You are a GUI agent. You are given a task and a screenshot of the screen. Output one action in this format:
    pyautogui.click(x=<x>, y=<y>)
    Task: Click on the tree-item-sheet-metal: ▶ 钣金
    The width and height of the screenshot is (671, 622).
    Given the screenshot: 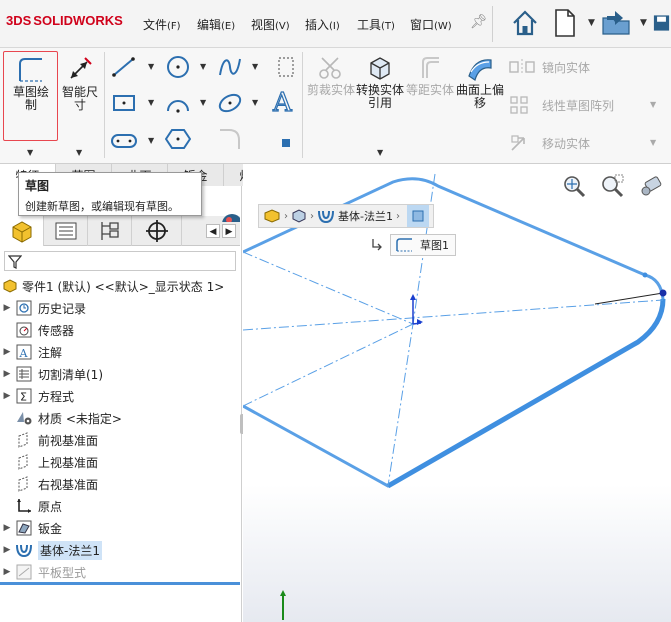 What is the action you would take?
    pyautogui.click(x=120, y=528)
    